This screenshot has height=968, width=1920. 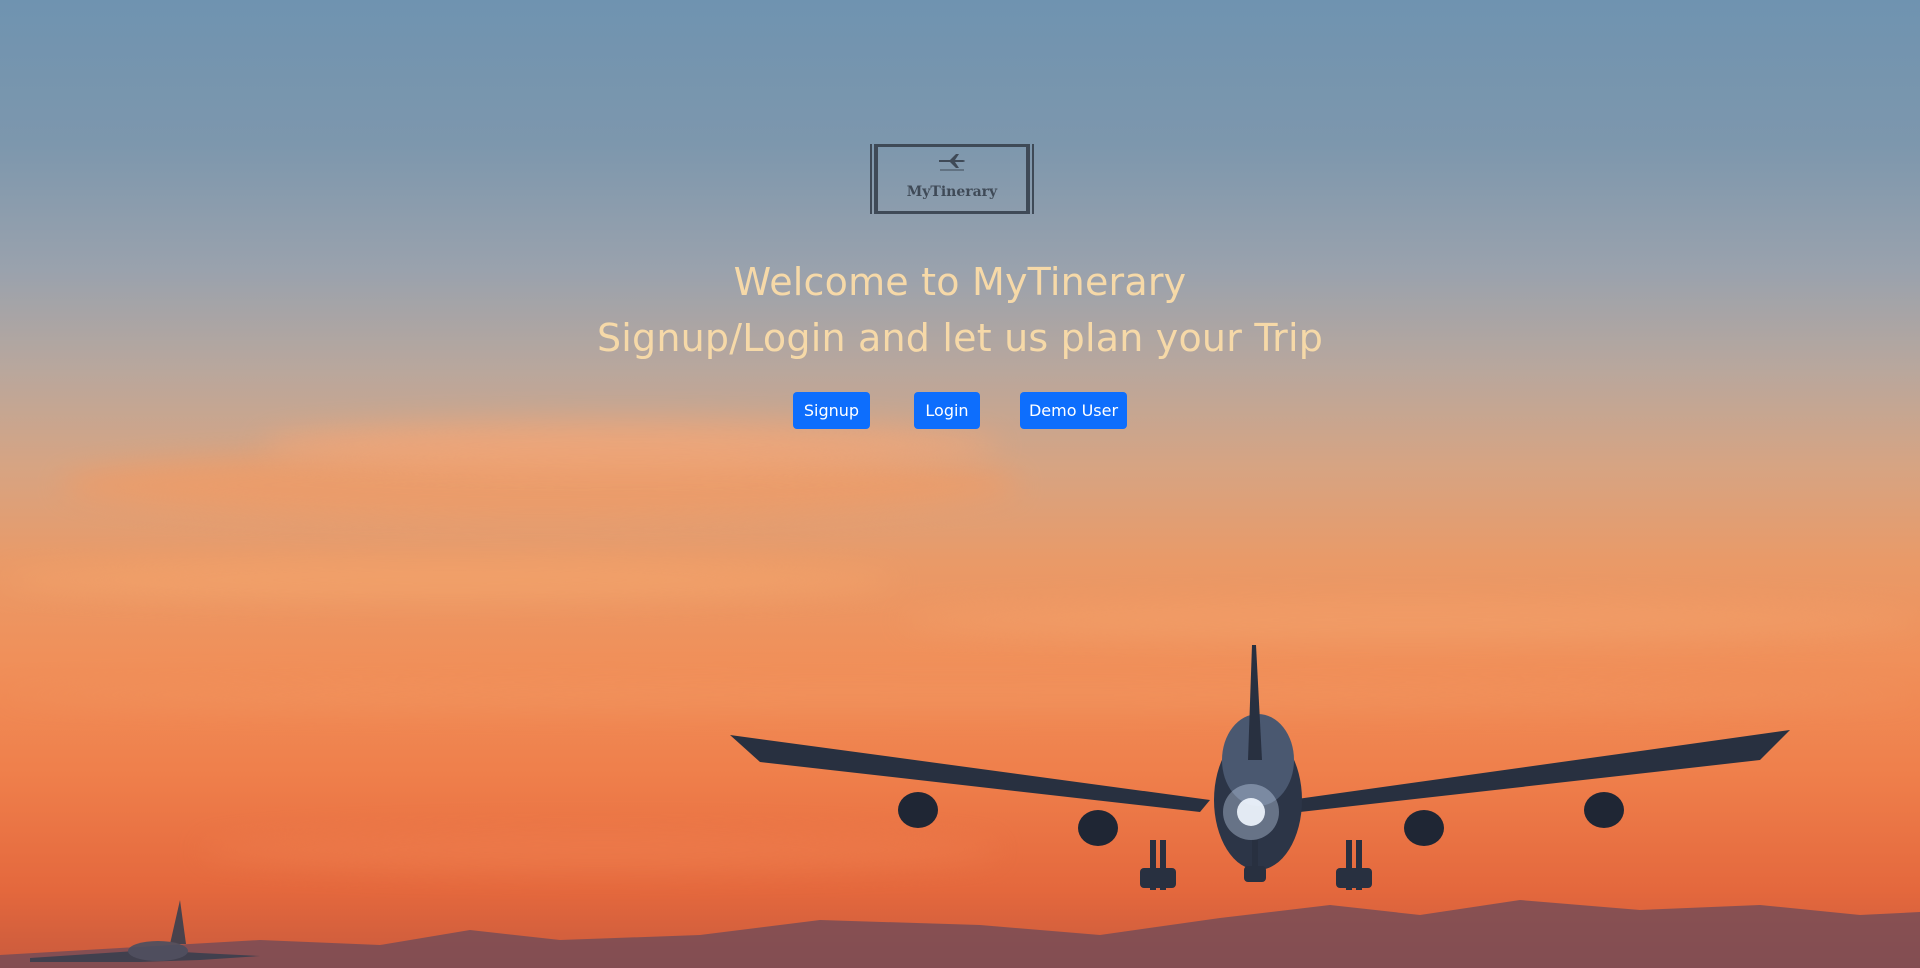 I want to click on logo-text: MyTinerary, so click(x=952, y=192).